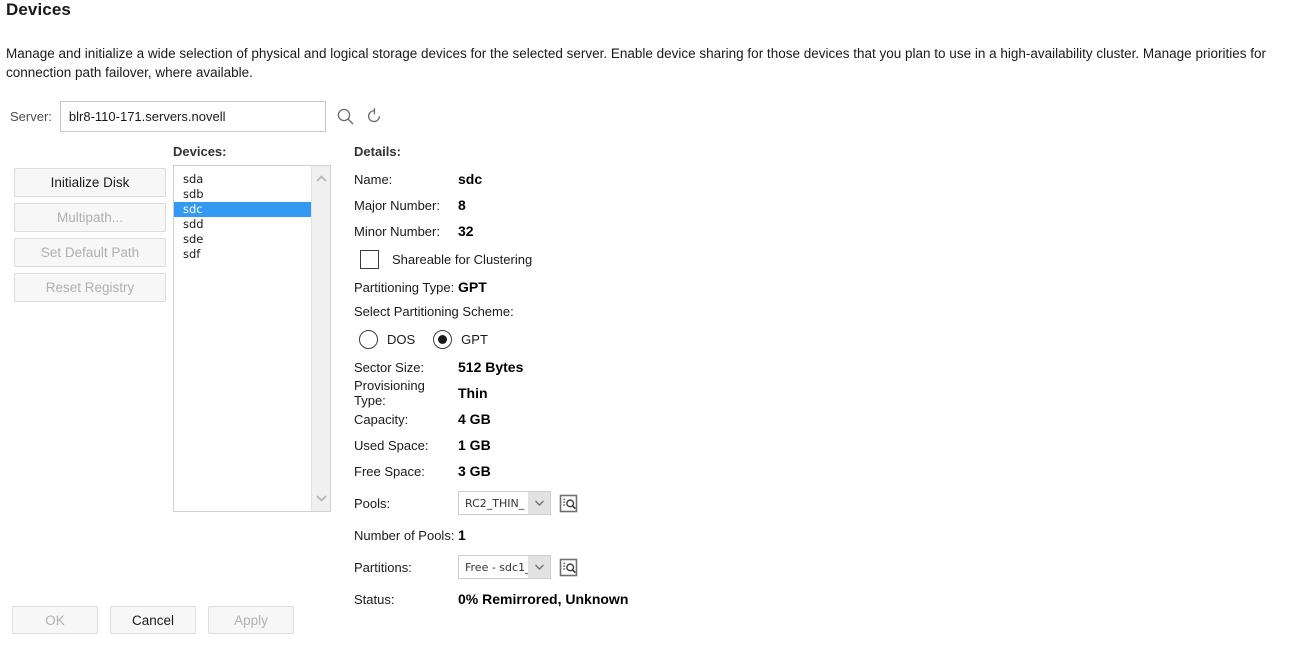 Image resolution: width=1311 pixels, height=647 pixels. I want to click on detail-row-status: Status: 0% Remirrored, Unknown, so click(564, 599).